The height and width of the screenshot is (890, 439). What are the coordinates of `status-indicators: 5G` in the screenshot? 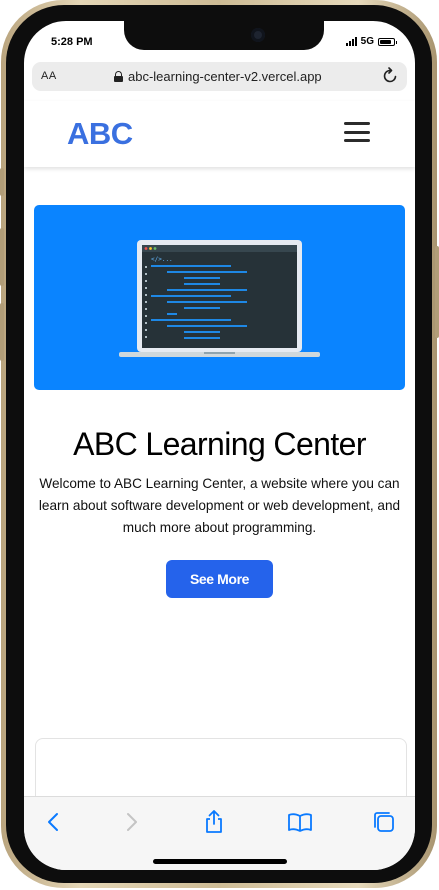 It's located at (371, 41).